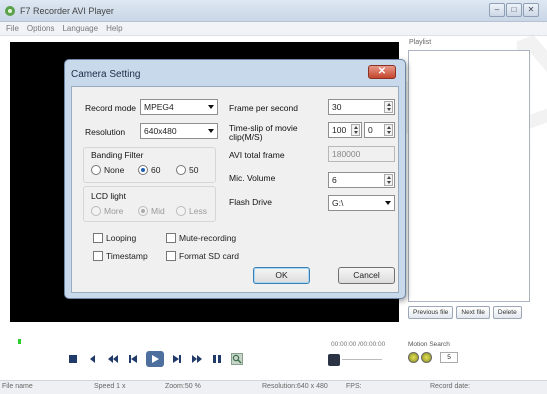 Image resolution: width=547 pixels, height=394 pixels. What do you see at coordinates (361, 107) in the screenshot?
I see `fps-spinner: 30` at bounding box center [361, 107].